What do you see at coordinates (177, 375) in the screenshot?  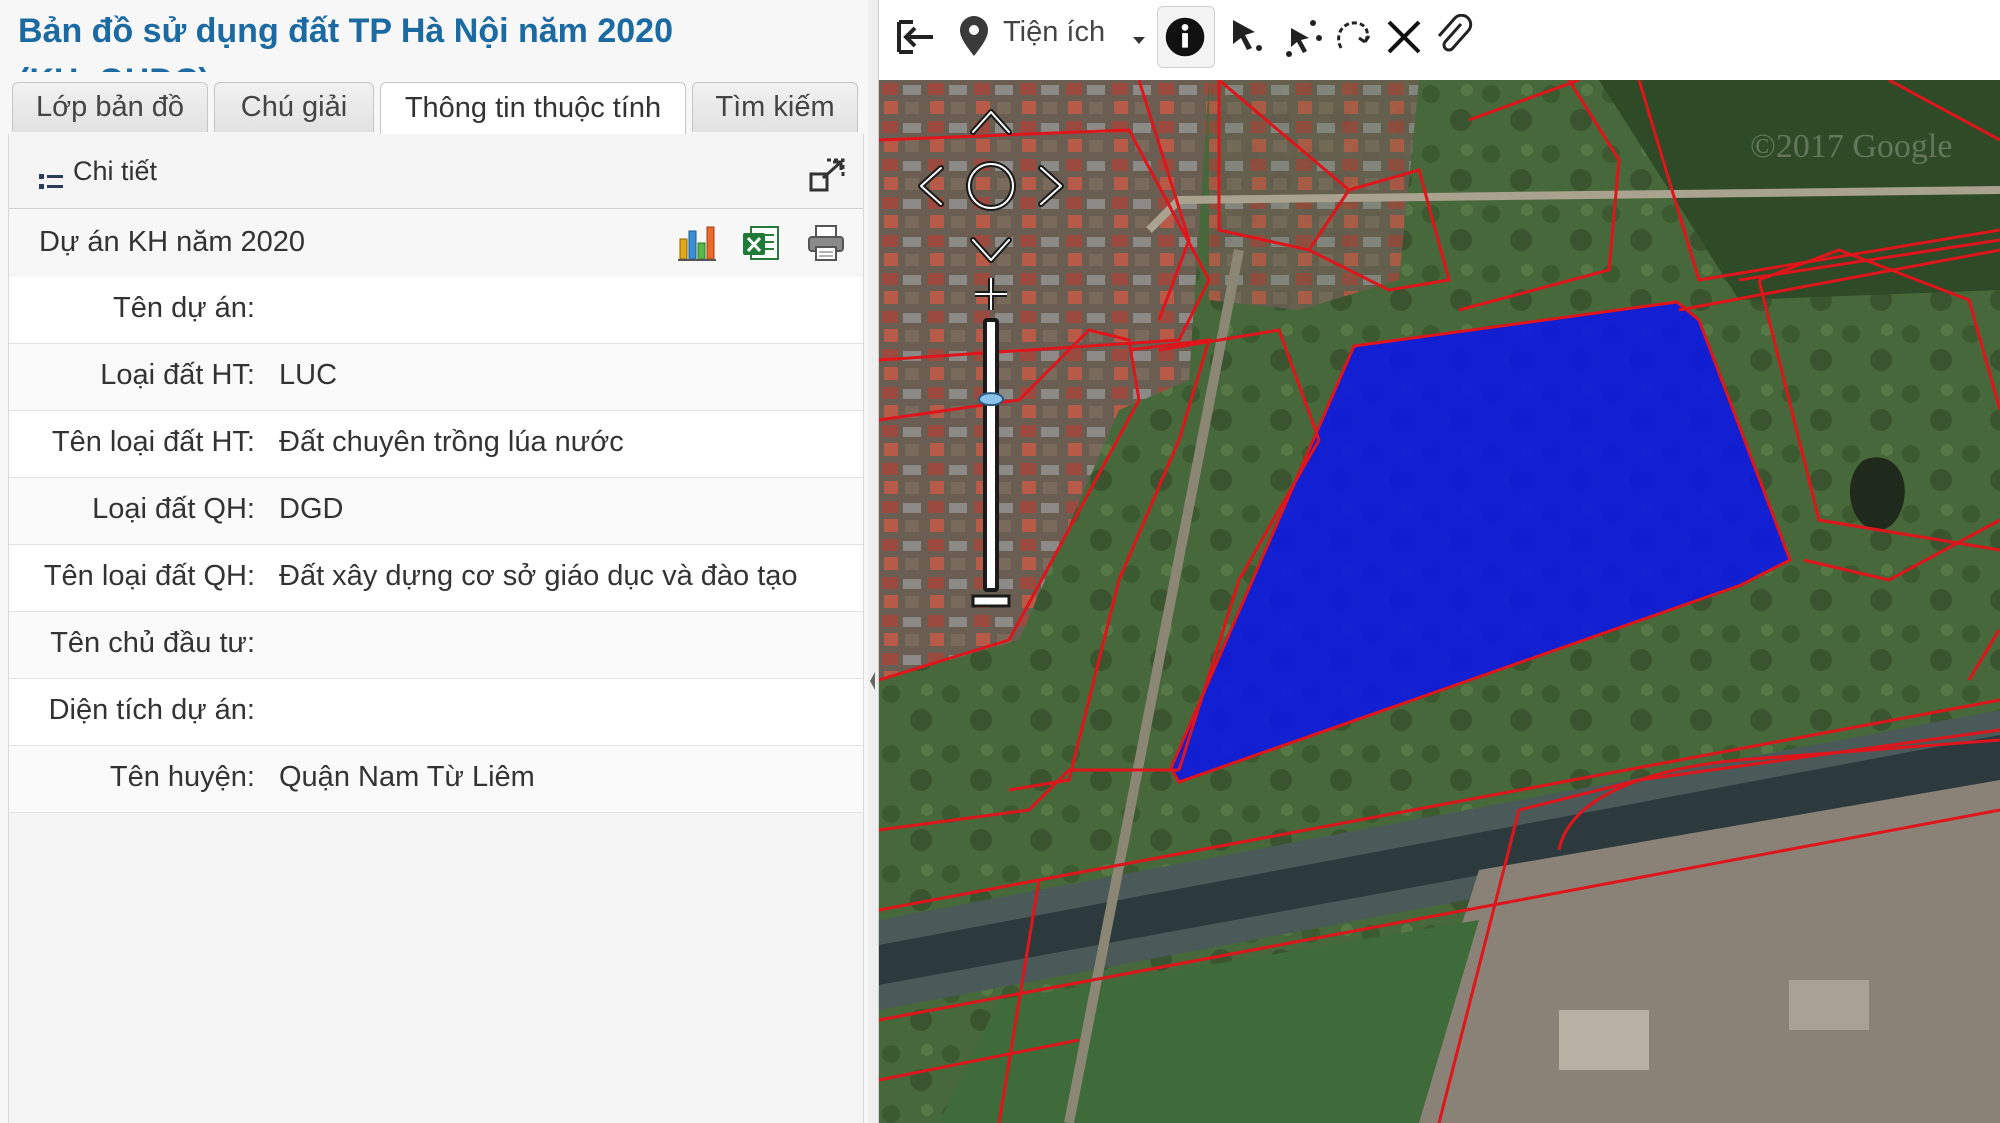 I see `attribute-label: Loại đất HT:` at bounding box center [177, 375].